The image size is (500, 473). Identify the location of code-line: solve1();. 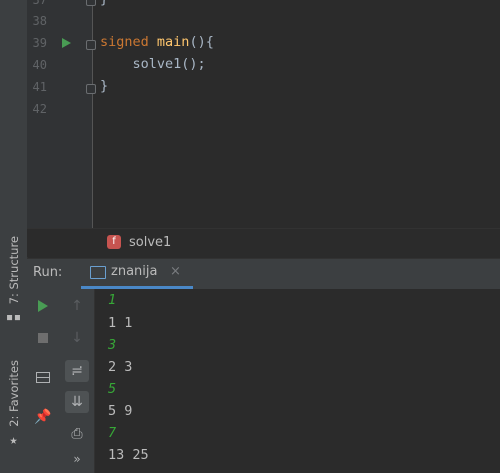
(153, 64).